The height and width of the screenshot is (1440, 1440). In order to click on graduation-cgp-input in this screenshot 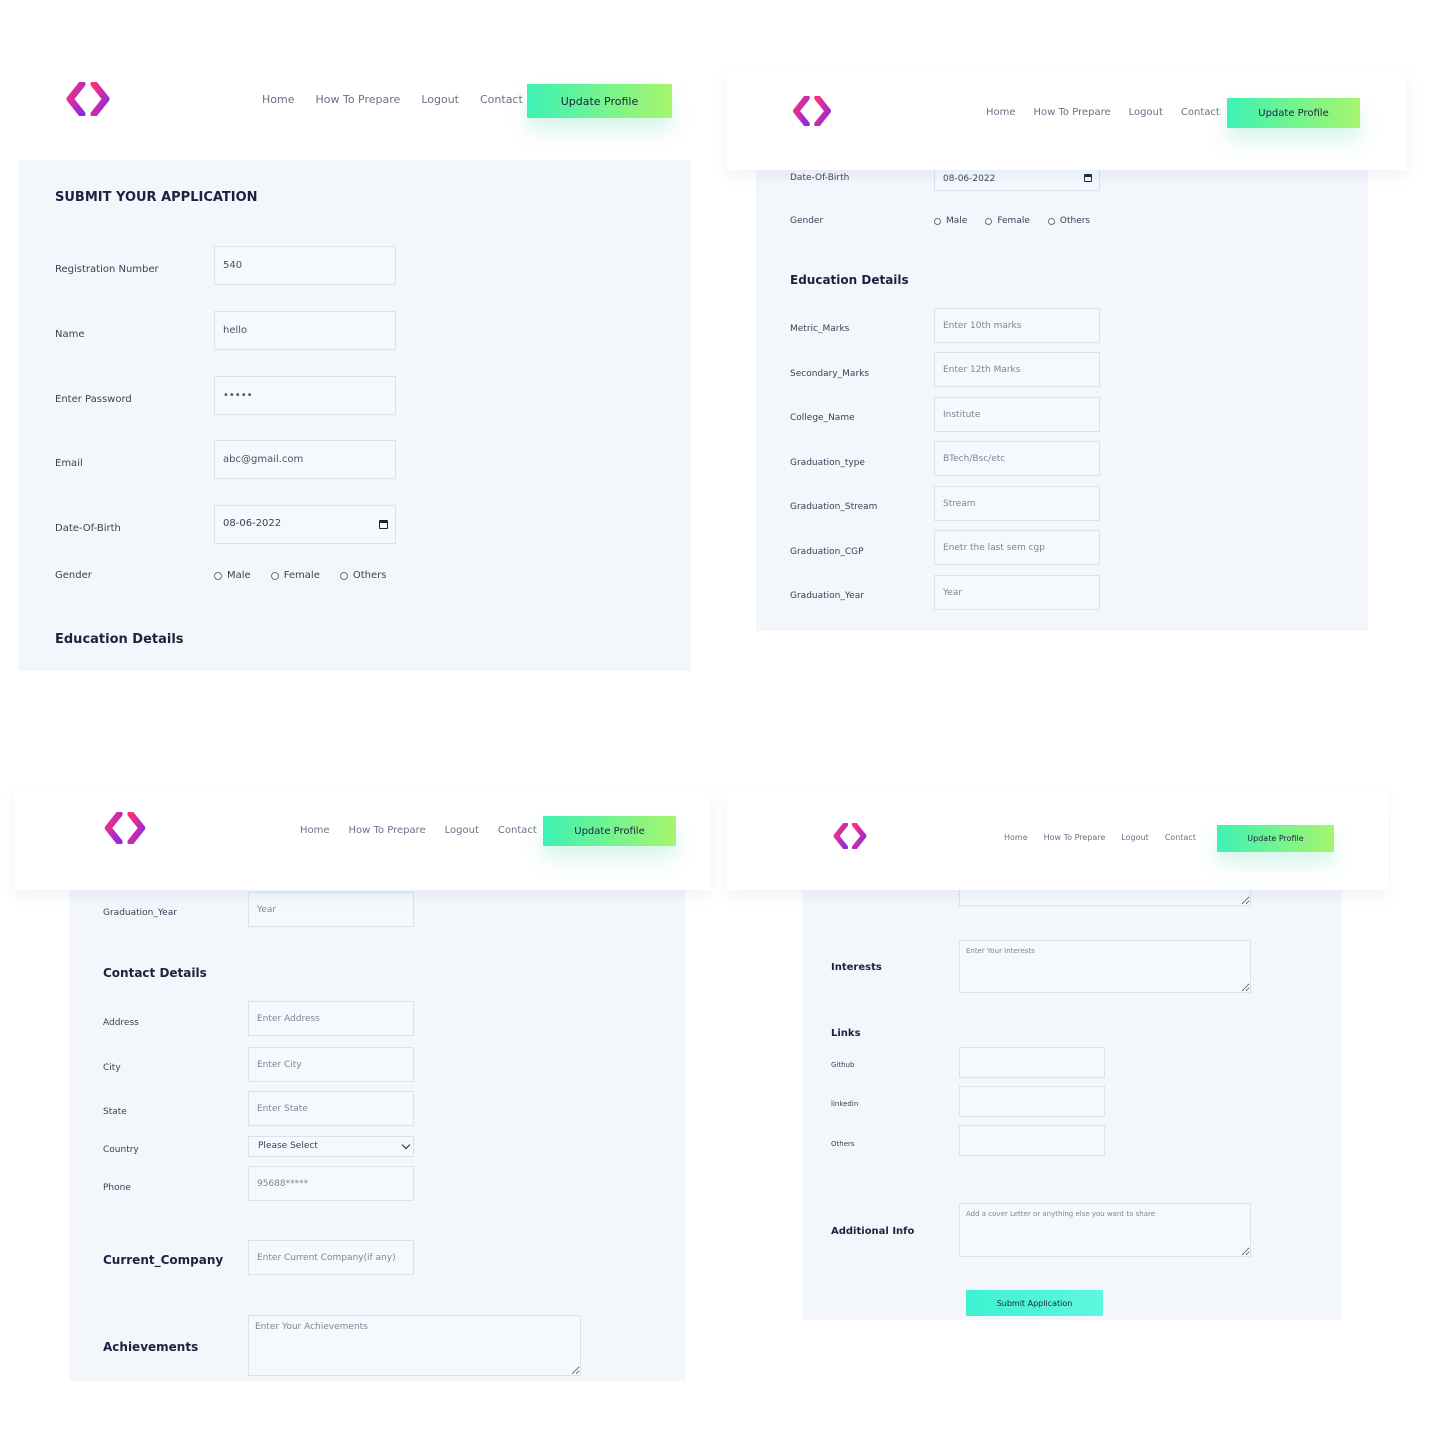, I will do `click(1017, 547)`.